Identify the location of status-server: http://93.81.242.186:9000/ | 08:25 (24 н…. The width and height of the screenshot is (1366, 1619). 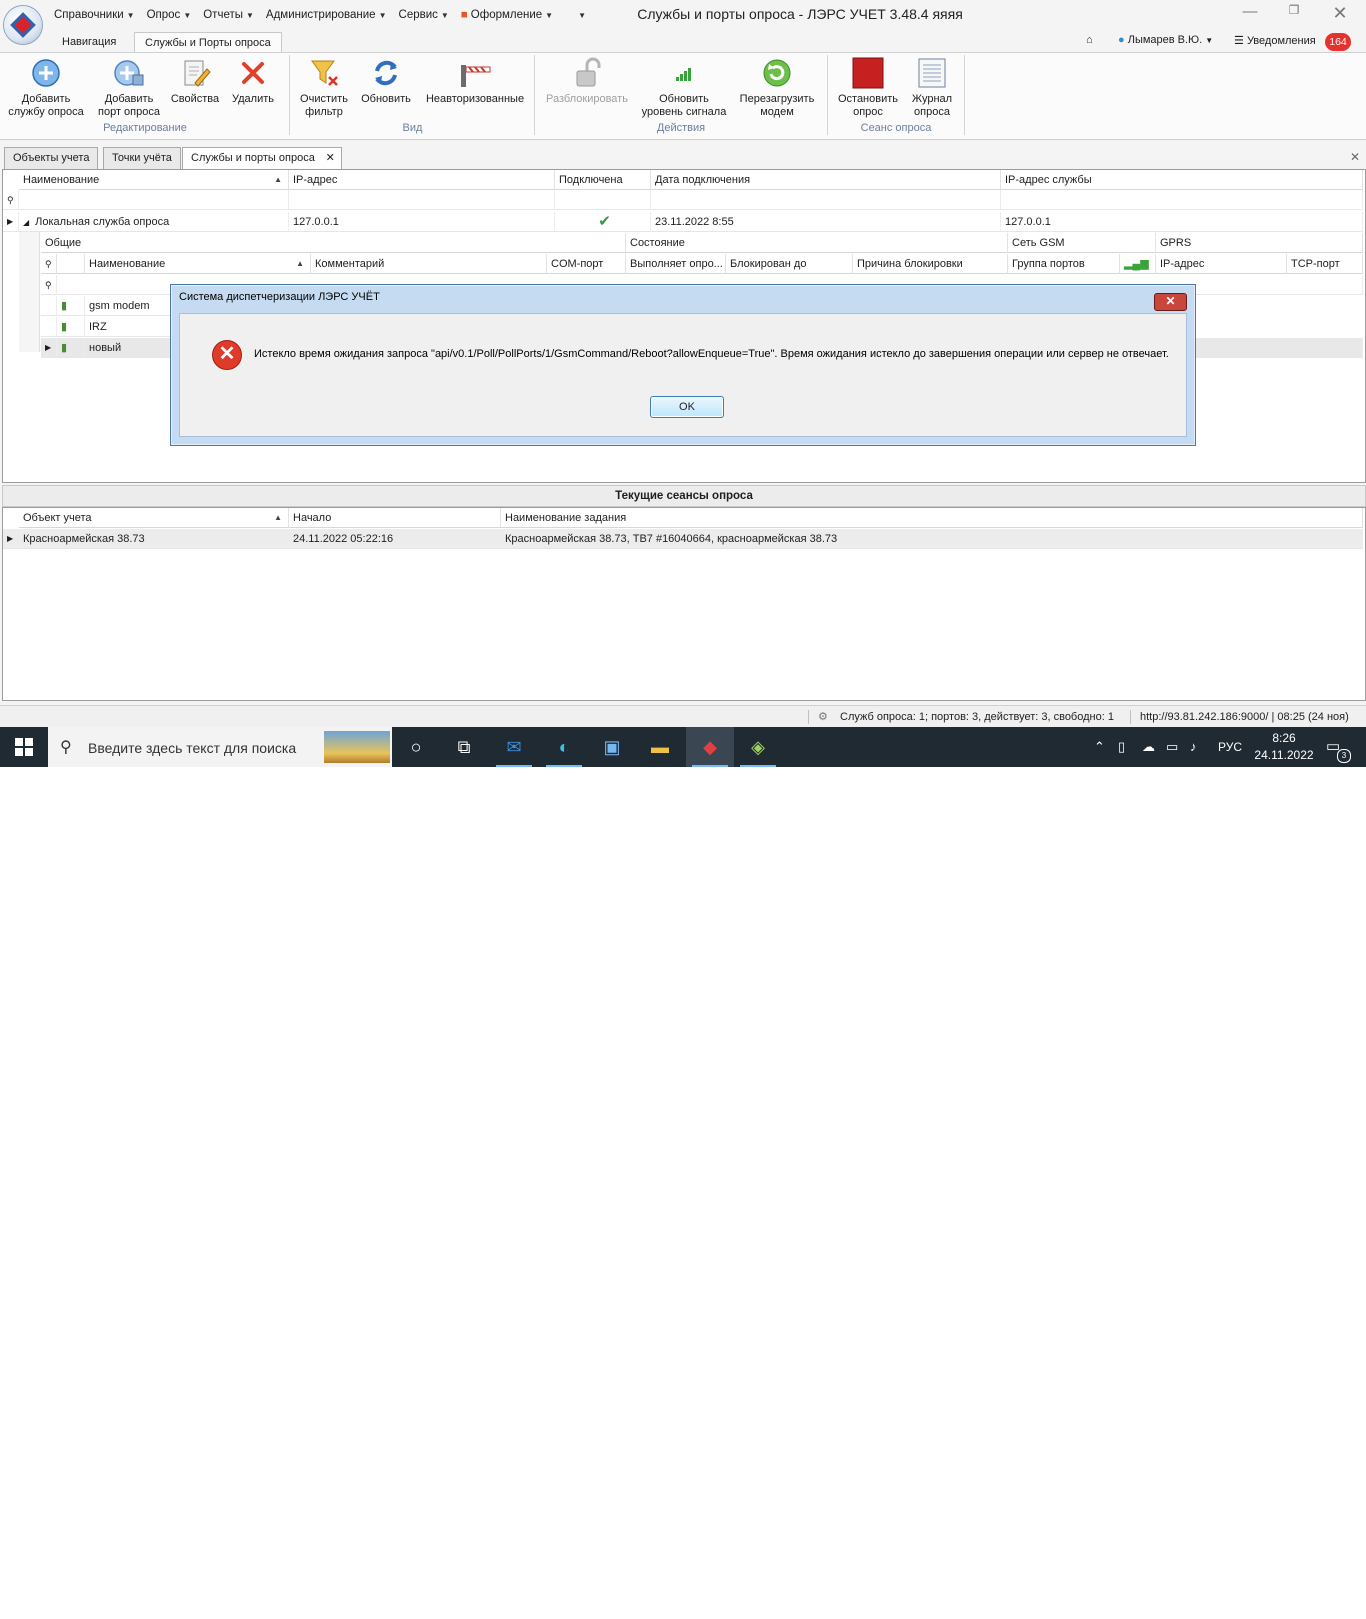
(1244, 717).